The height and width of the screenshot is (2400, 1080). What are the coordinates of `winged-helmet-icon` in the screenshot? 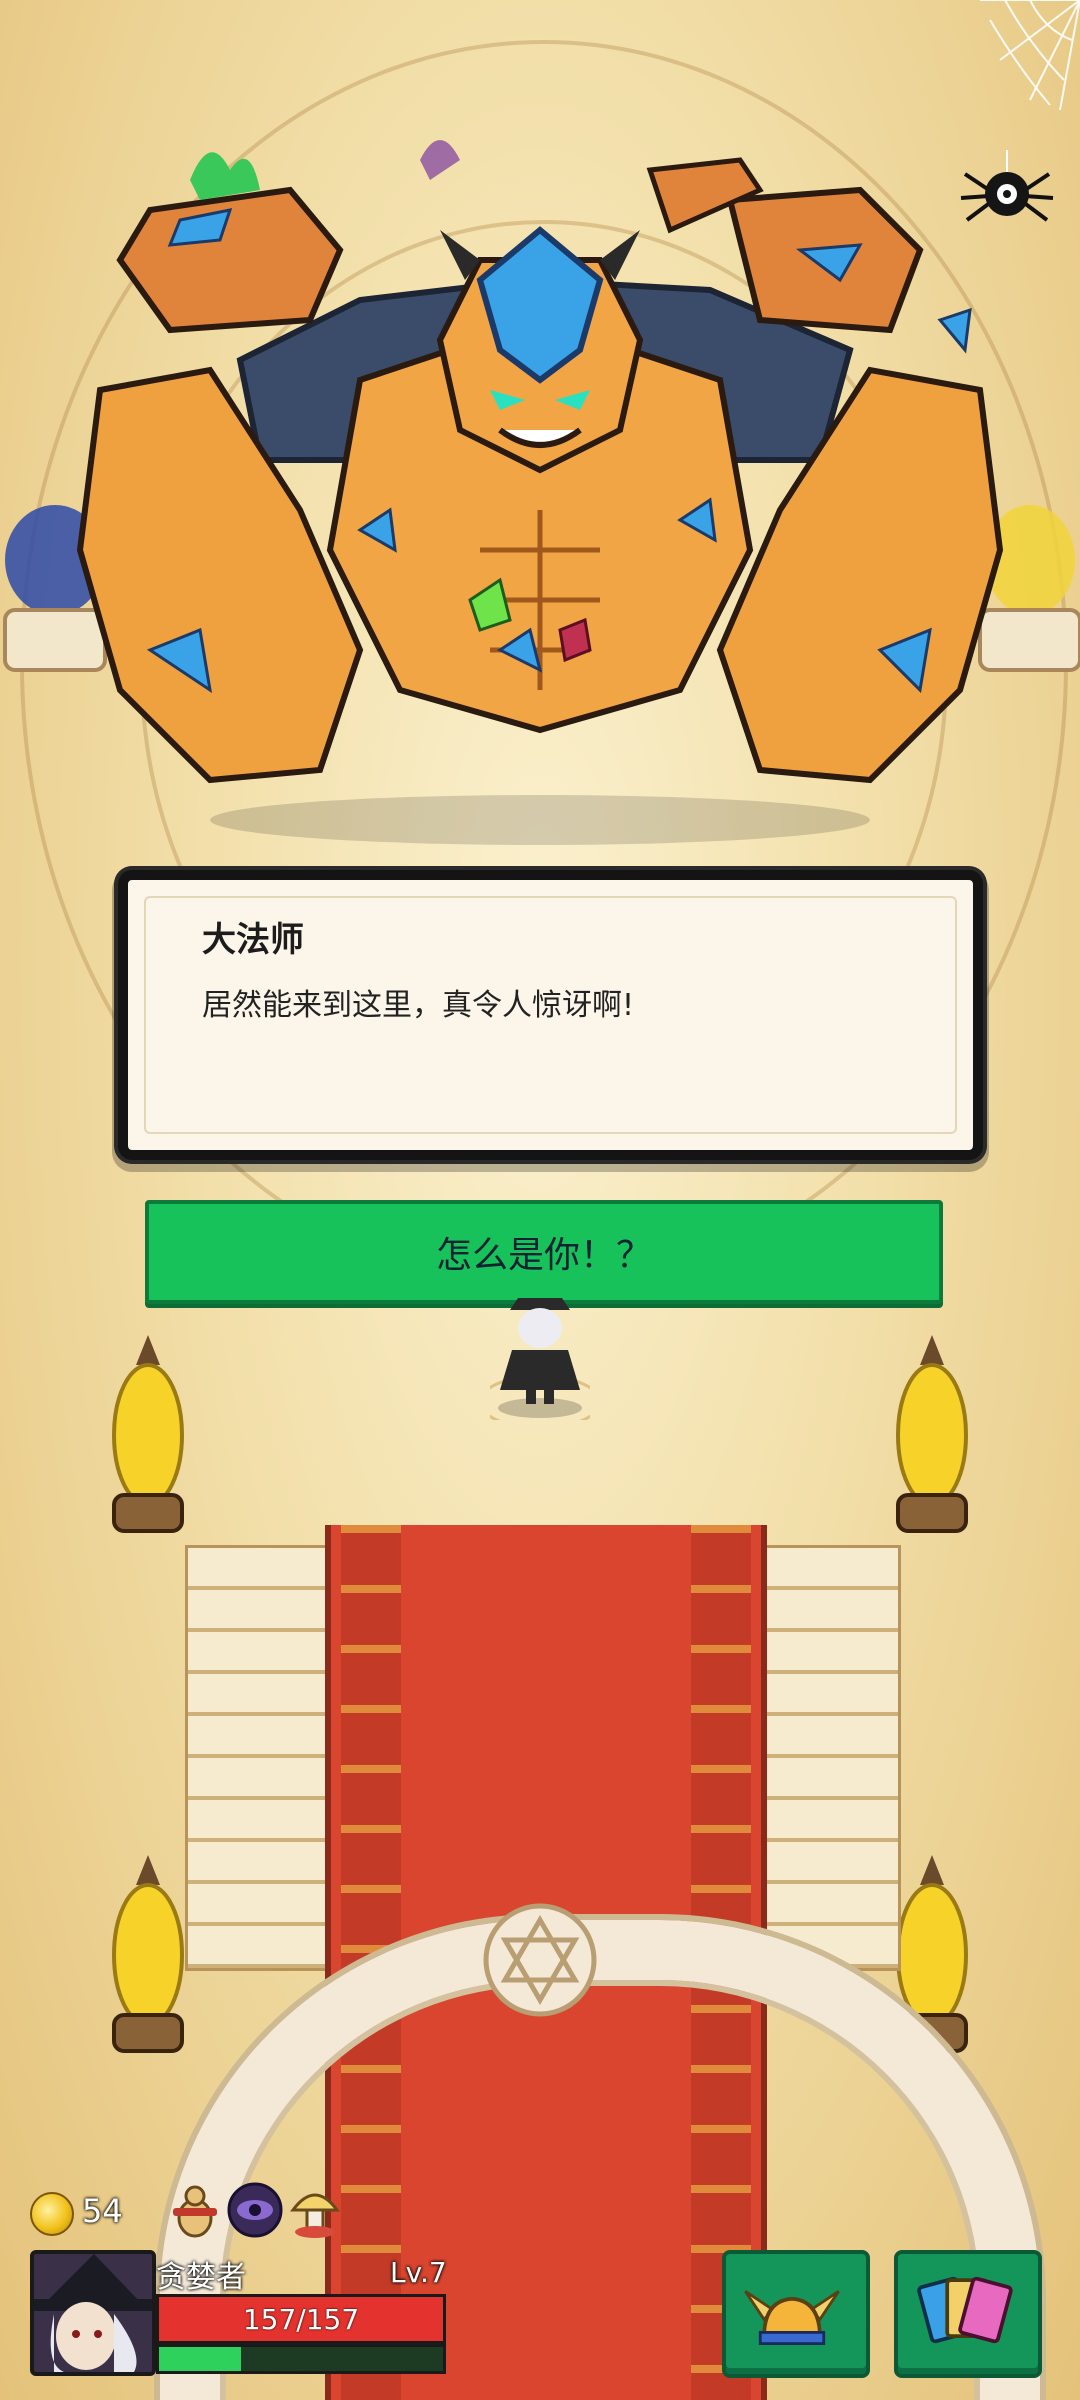 It's located at (792, 2317).